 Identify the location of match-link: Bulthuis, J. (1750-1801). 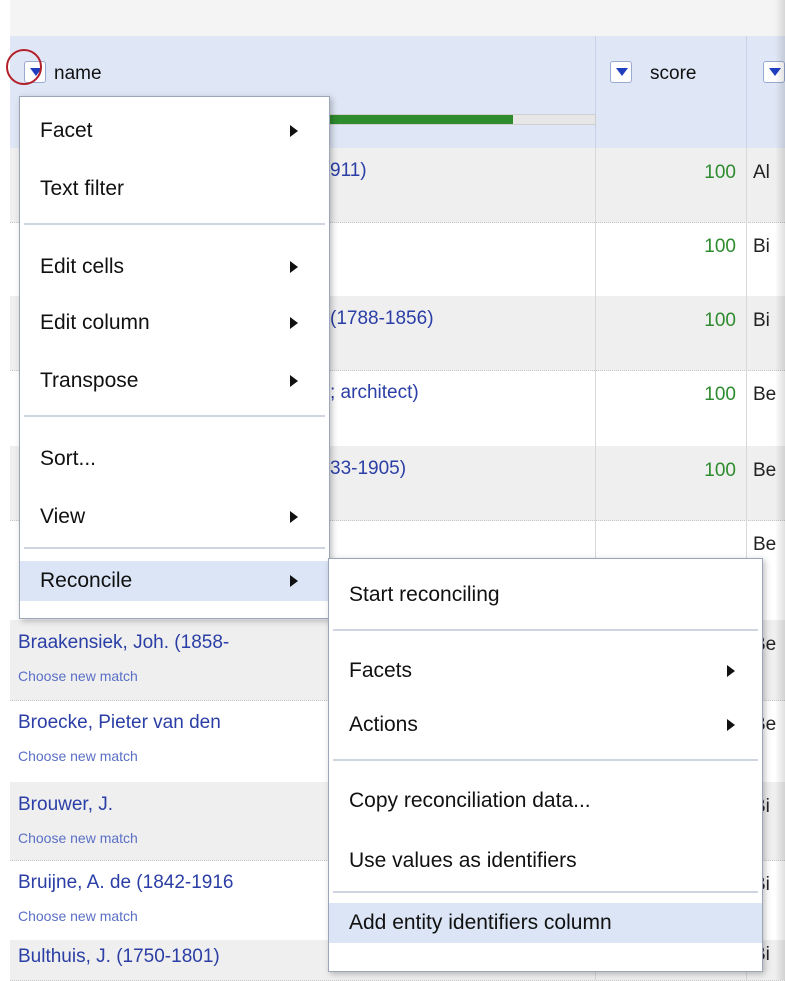
(119, 957).